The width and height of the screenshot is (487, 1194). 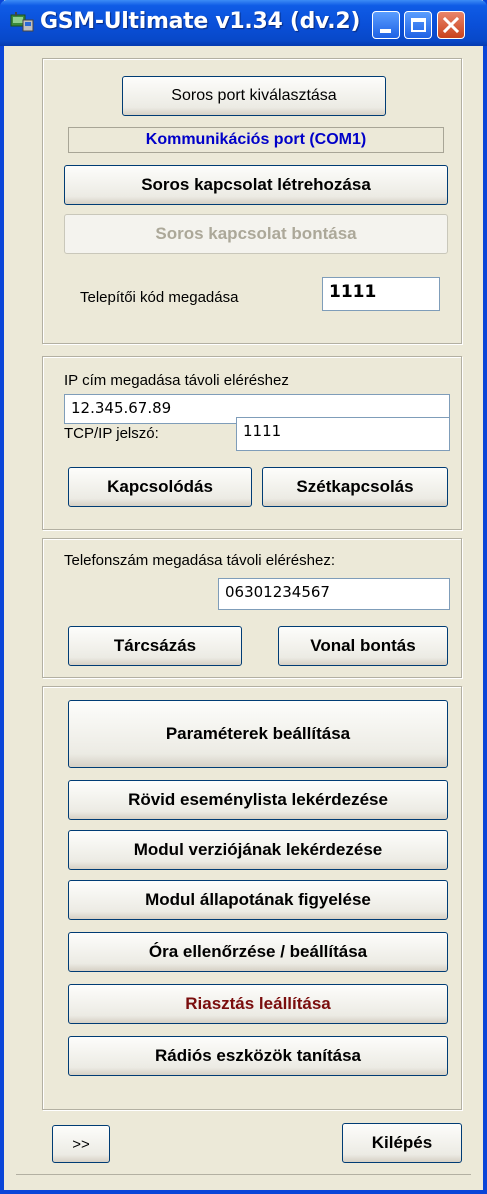 I want to click on app-icon, so click(x=22, y=22).